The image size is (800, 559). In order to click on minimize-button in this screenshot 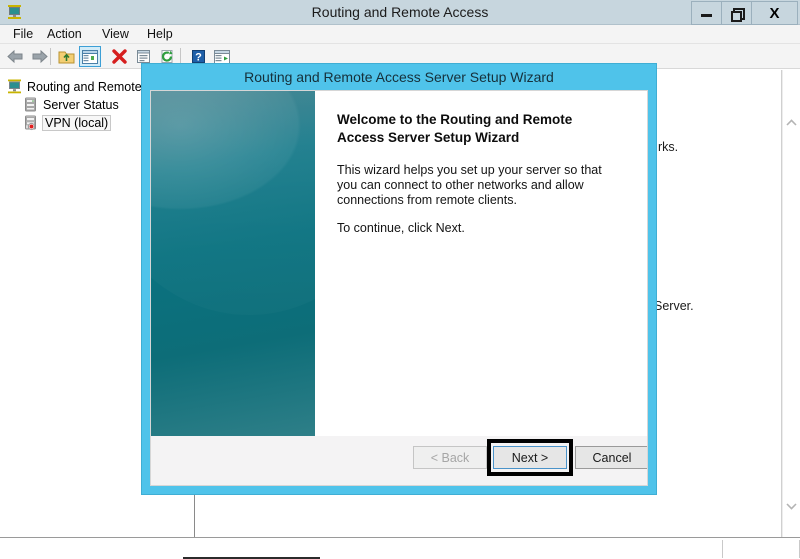, I will do `click(706, 13)`.